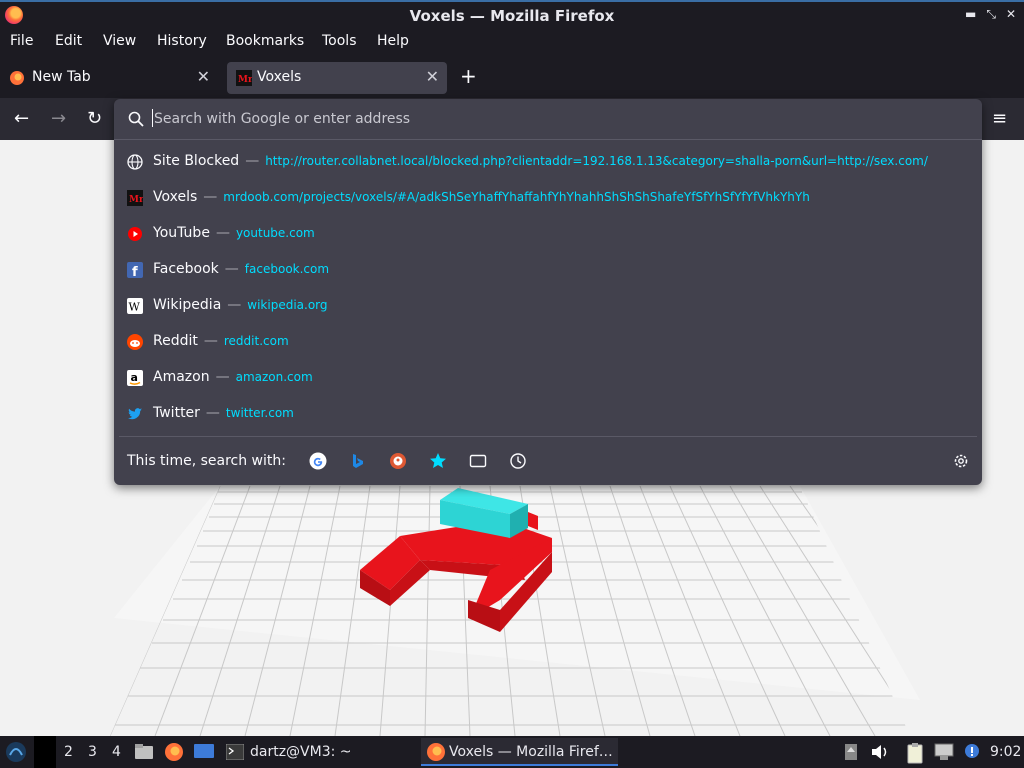 The image size is (1024, 768). What do you see at coordinates (135, 378) in the screenshot?
I see `amazon-icon: a` at bounding box center [135, 378].